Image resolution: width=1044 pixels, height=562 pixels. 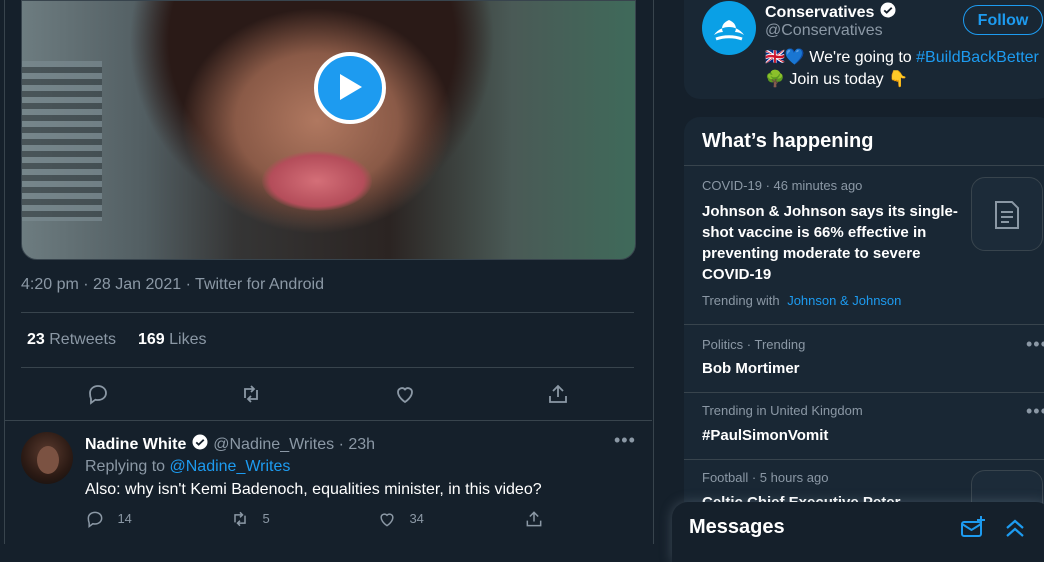 I want to click on like-button, so click(x=405, y=394).